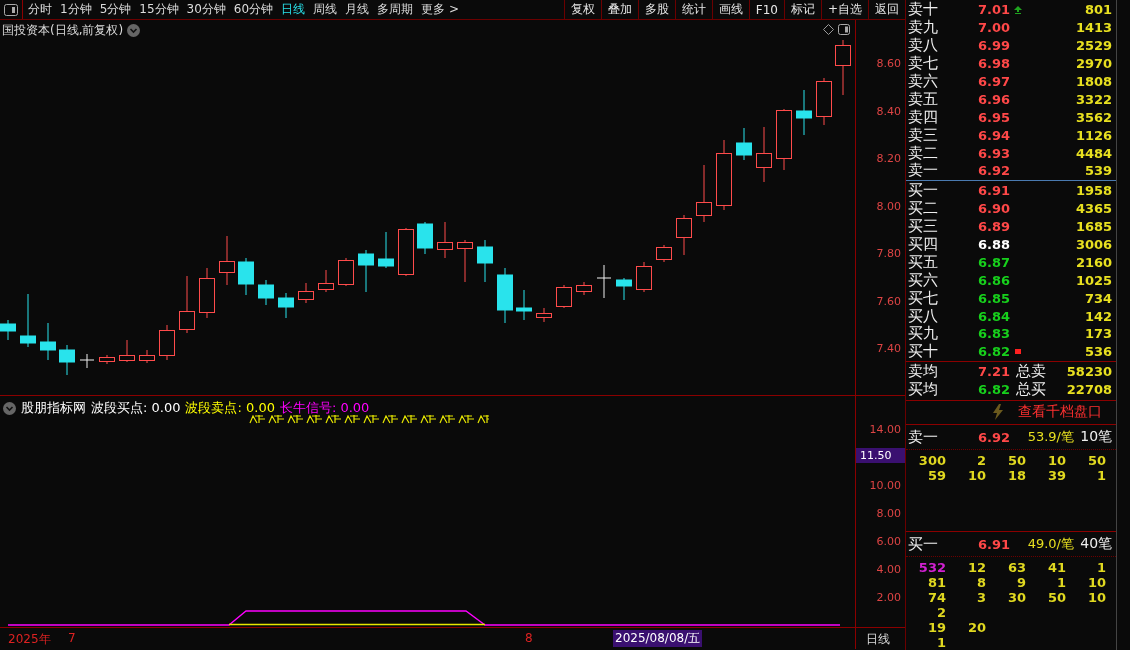 This screenshot has height=650, width=1130. What do you see at coordinates (440, 9) in the screenshot?
I see `period-tab: 更多 >` at bounding box center [440, 9].